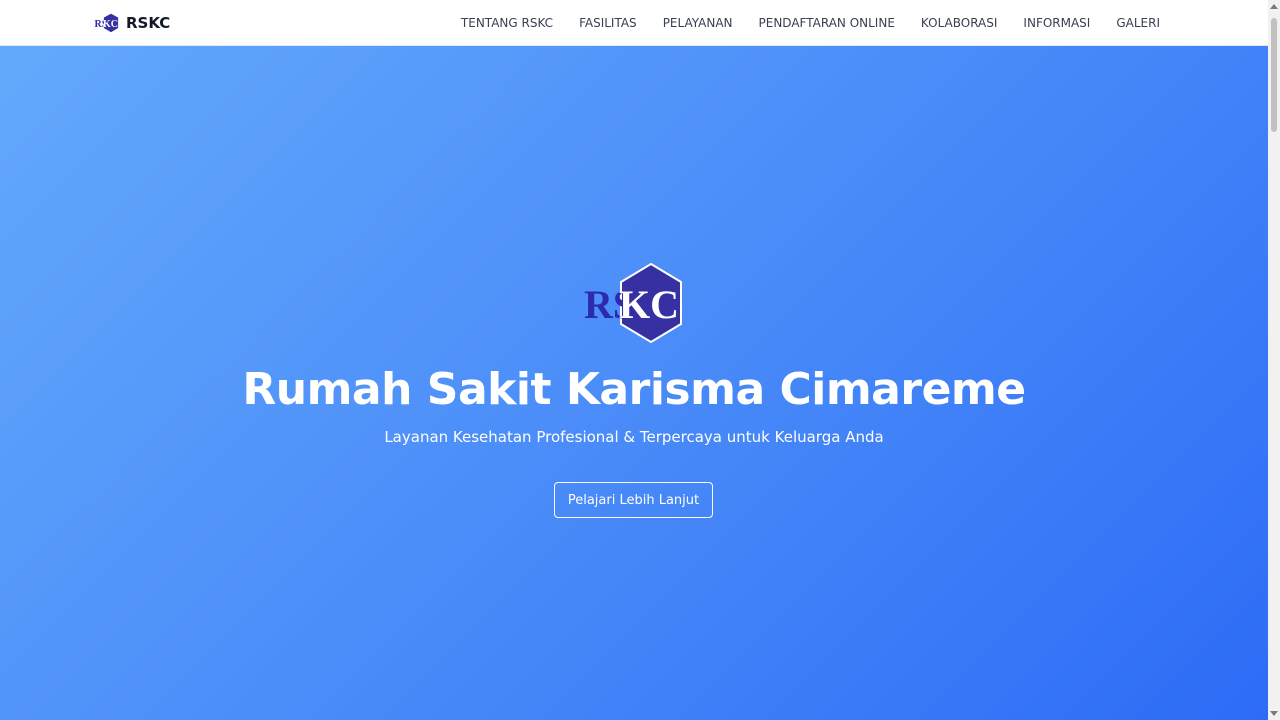  What do you see at coordinates (1274, 713) in the screenshot?
I see `scroll-down-arrow-icon` at bounding box center [1274, 713].